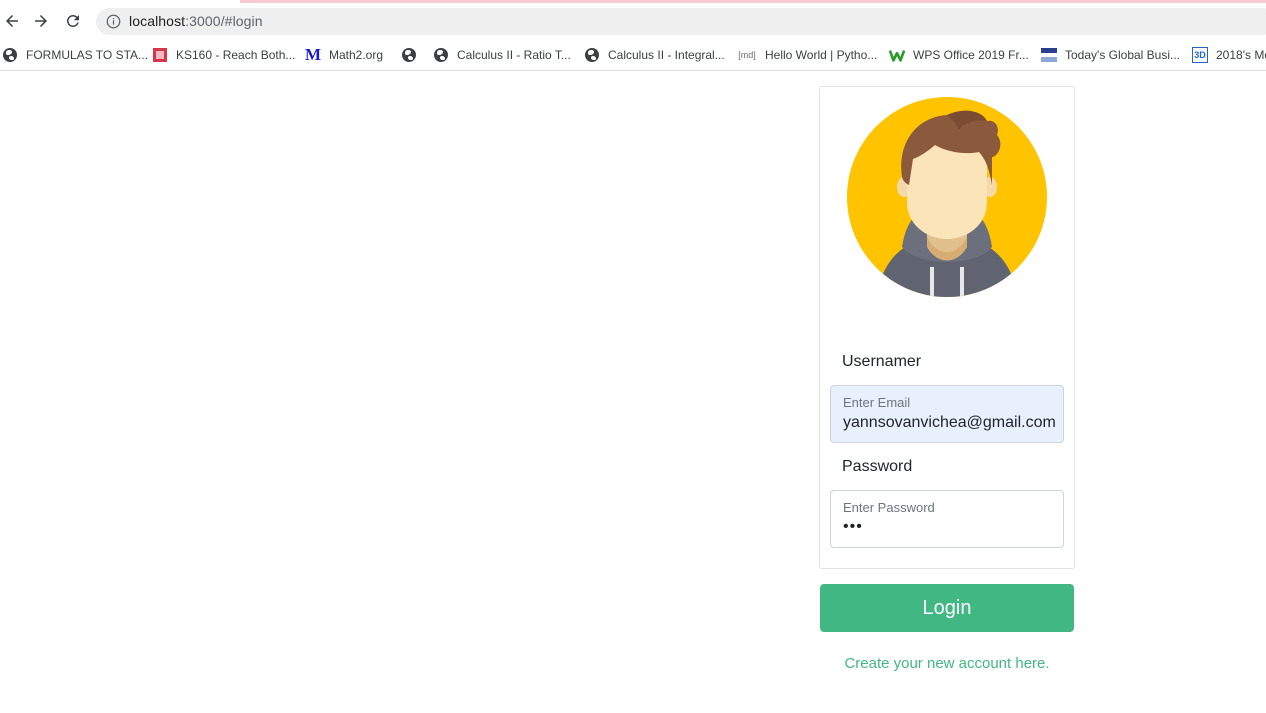 The width and height of the screenshot is (1266, 713). I want to click on password-field: Enter Password •••, so click(947, 519).